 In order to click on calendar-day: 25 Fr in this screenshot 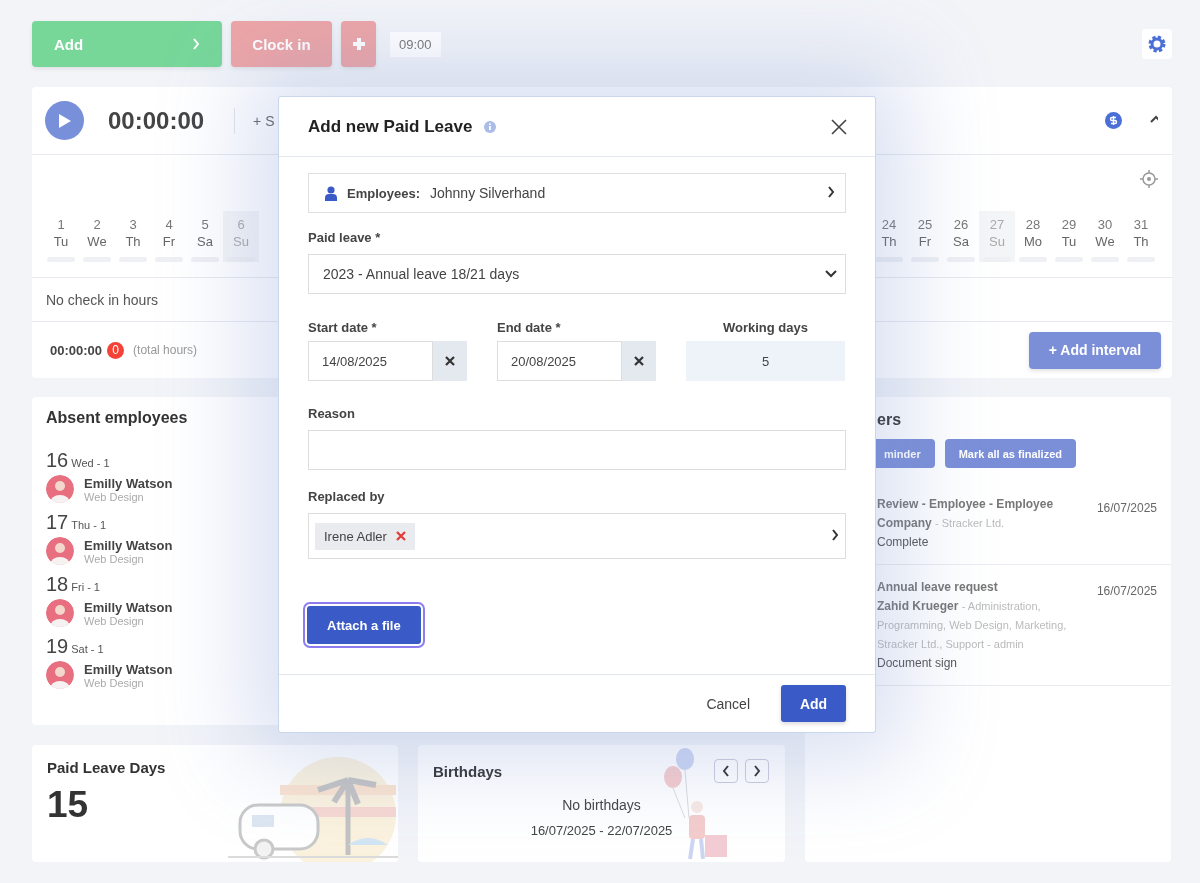, I will do `click(925, 236)`.